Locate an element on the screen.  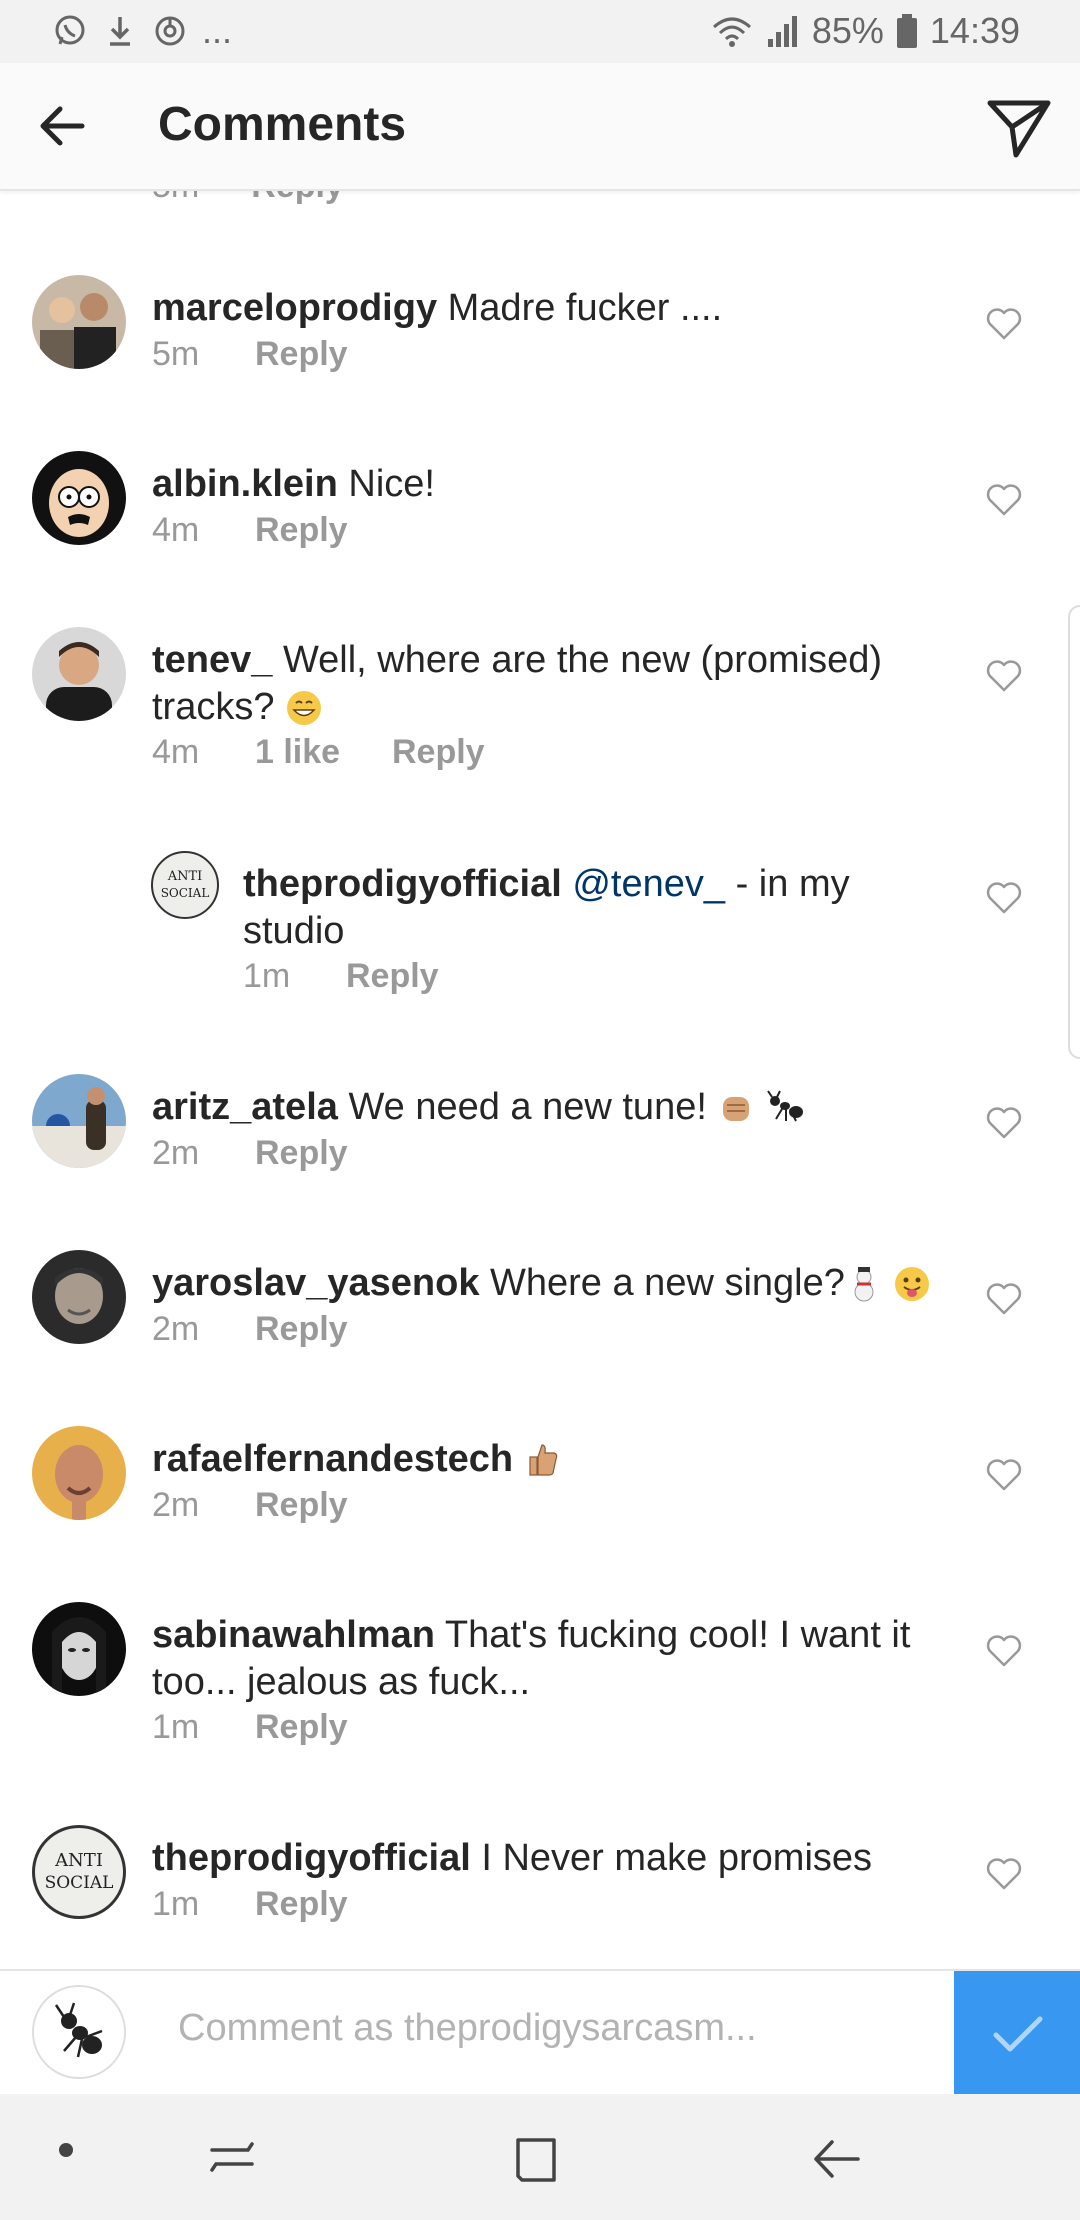
comment-meta: 2m Reply is located at coordinates (250, 1153).